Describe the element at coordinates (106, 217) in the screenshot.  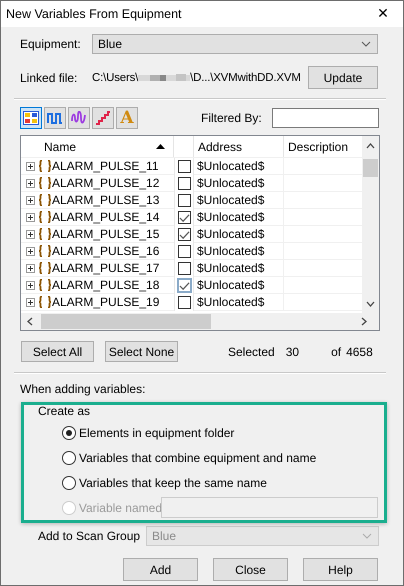
I see `variable-name: ALARM_PULSE_14` at that location.